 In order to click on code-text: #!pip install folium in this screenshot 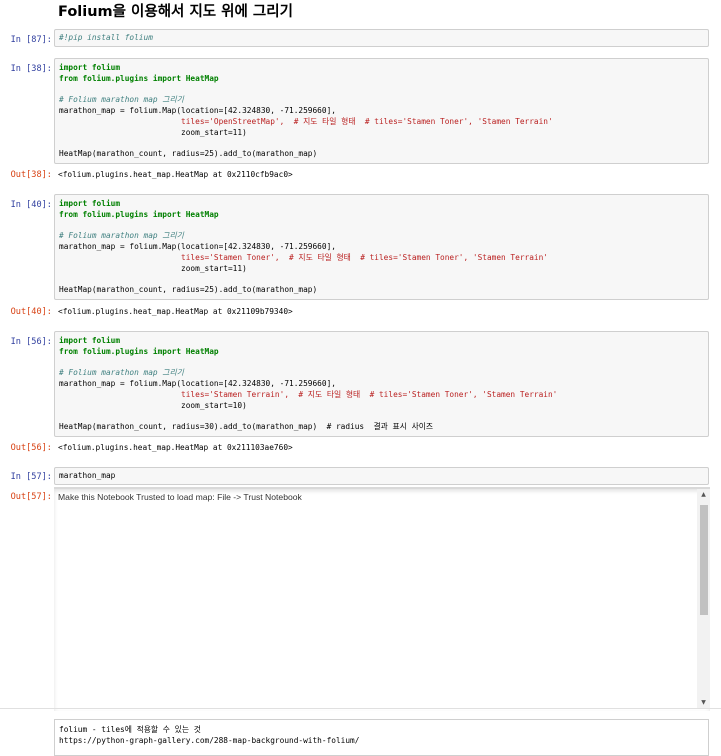, I will do `click(381, 39)`.